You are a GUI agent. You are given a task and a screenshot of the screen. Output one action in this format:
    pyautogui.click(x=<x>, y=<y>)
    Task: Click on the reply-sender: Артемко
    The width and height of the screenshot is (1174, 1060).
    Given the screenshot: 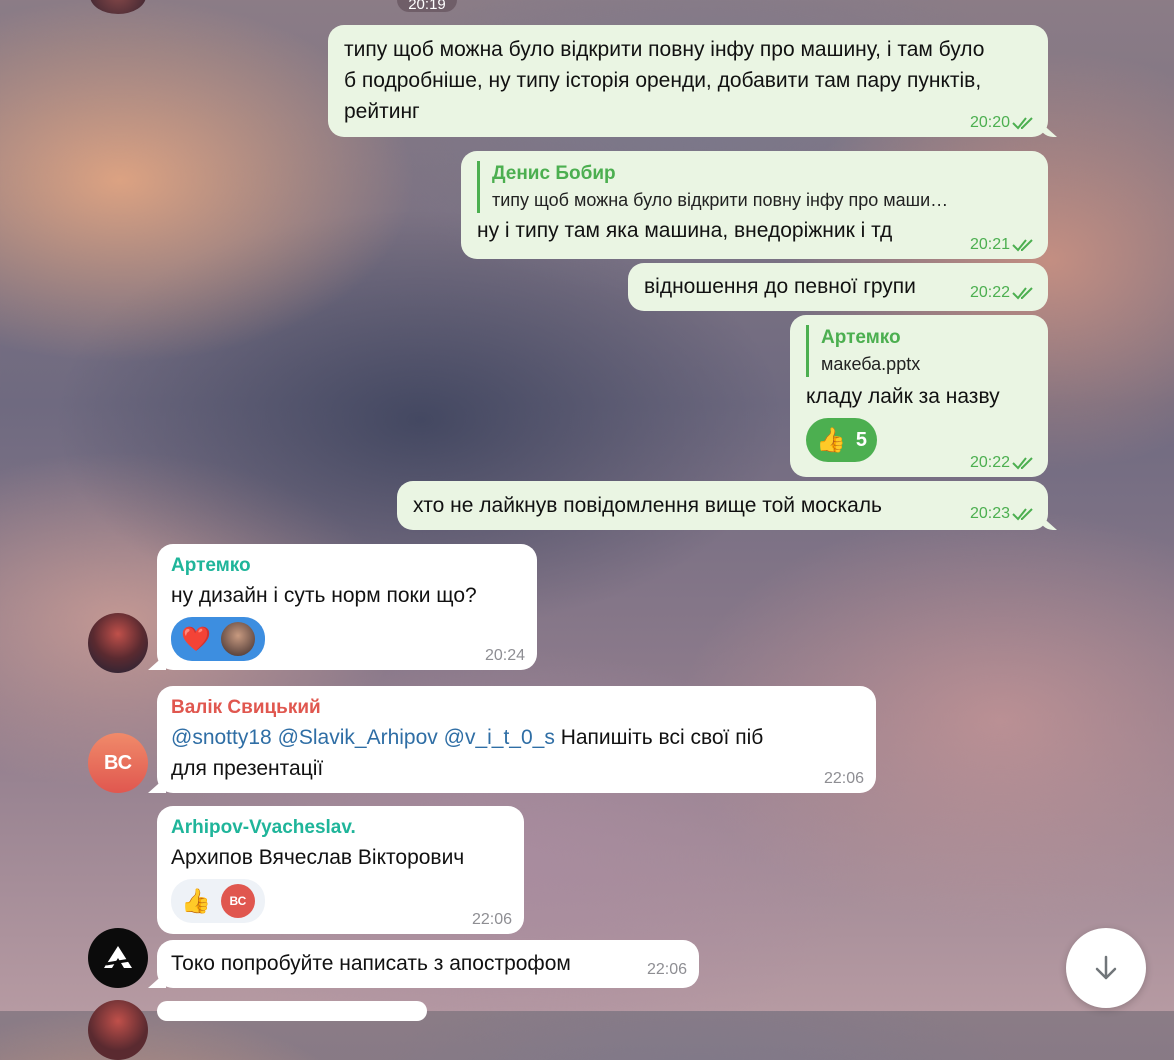 What is the action you would take?
    pyautogui.click(x=861, y=337)
    